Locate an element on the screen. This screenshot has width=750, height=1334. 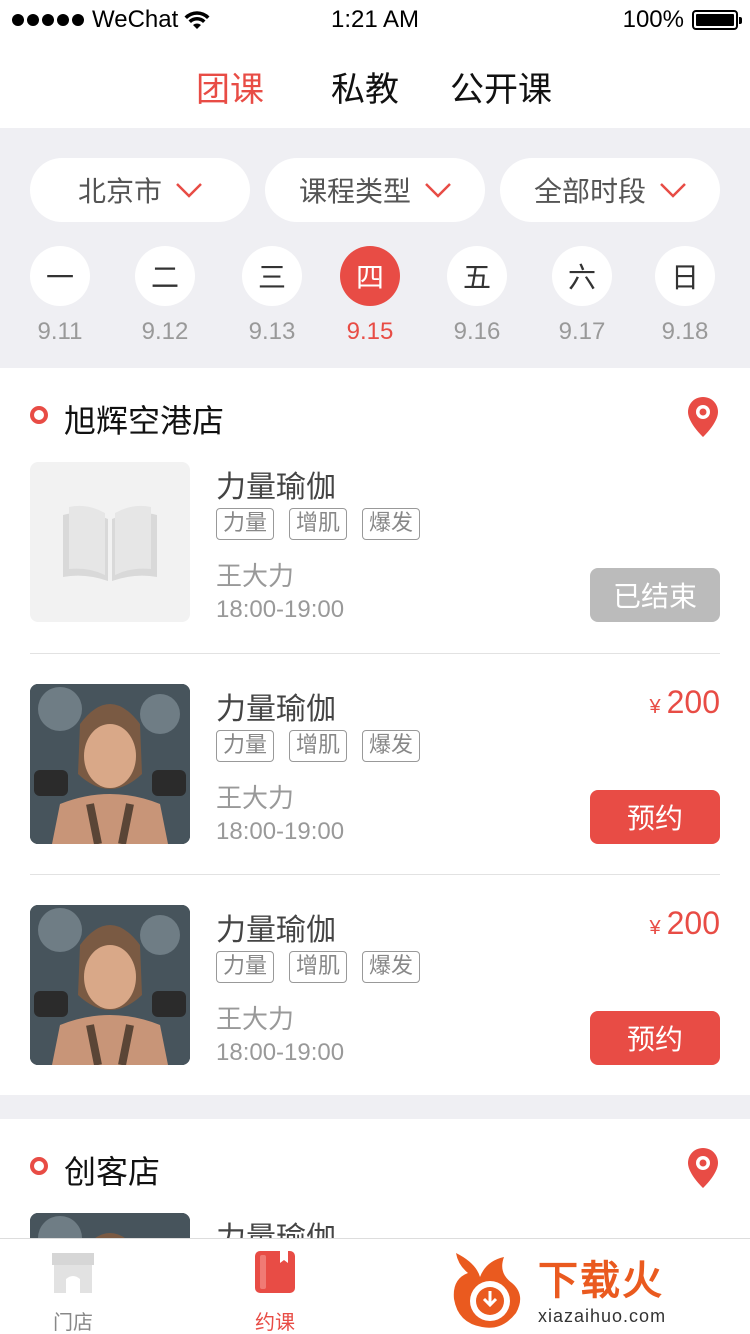
day-weekday: 五 is located at coordinates (477, 276).